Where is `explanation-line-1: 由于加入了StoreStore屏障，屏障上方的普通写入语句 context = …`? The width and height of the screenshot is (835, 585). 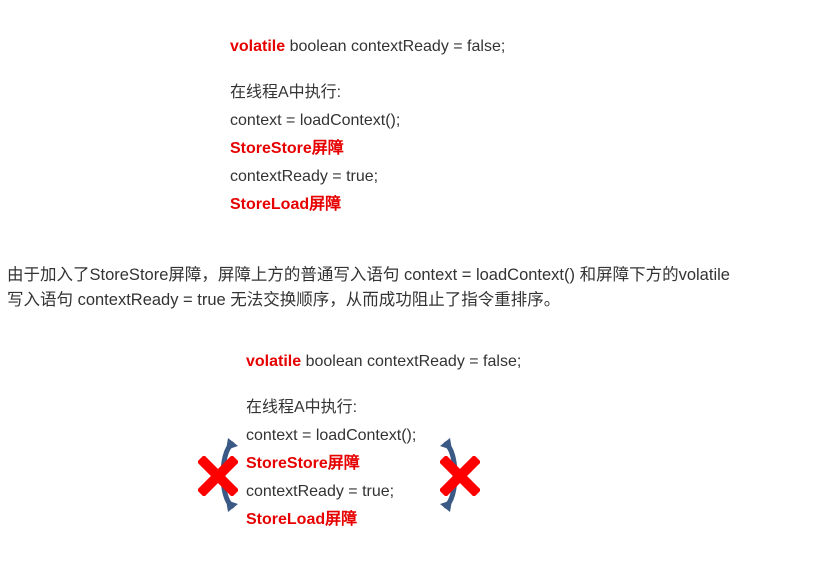 explanation-line-1: 由于加入了StoreStore屏障，屏障上方的普通写入语句 context = … is located at coordinates (368, 275).